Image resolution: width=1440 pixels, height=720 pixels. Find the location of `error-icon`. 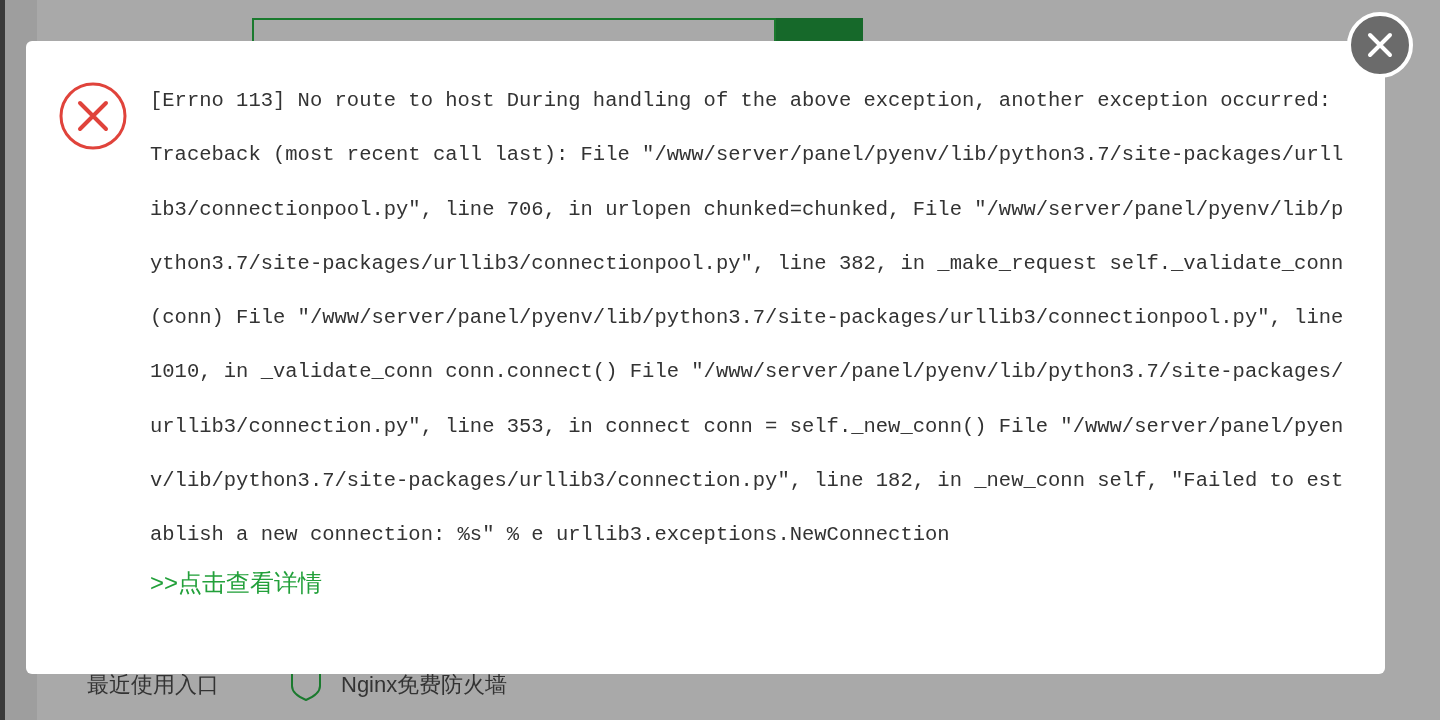

error-icon is located at coordinates (93, 116).